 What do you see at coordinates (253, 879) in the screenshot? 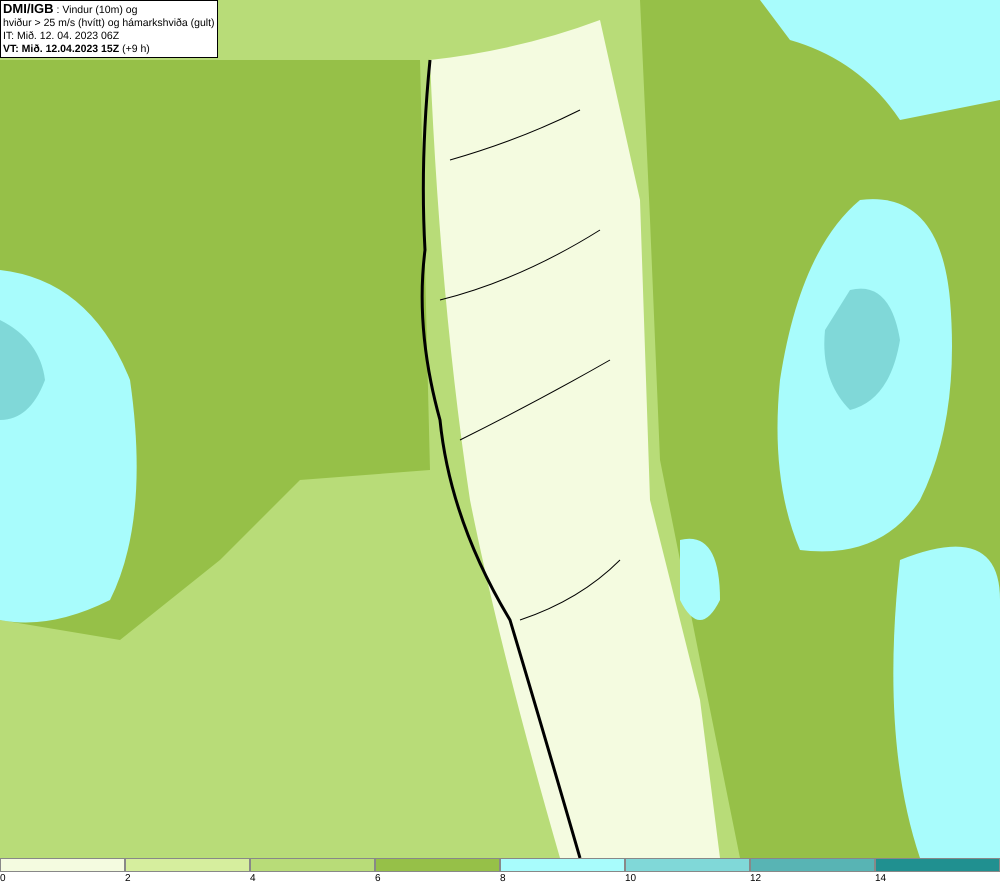
I see `legend-label: 4` at bounding box center [253, 879].